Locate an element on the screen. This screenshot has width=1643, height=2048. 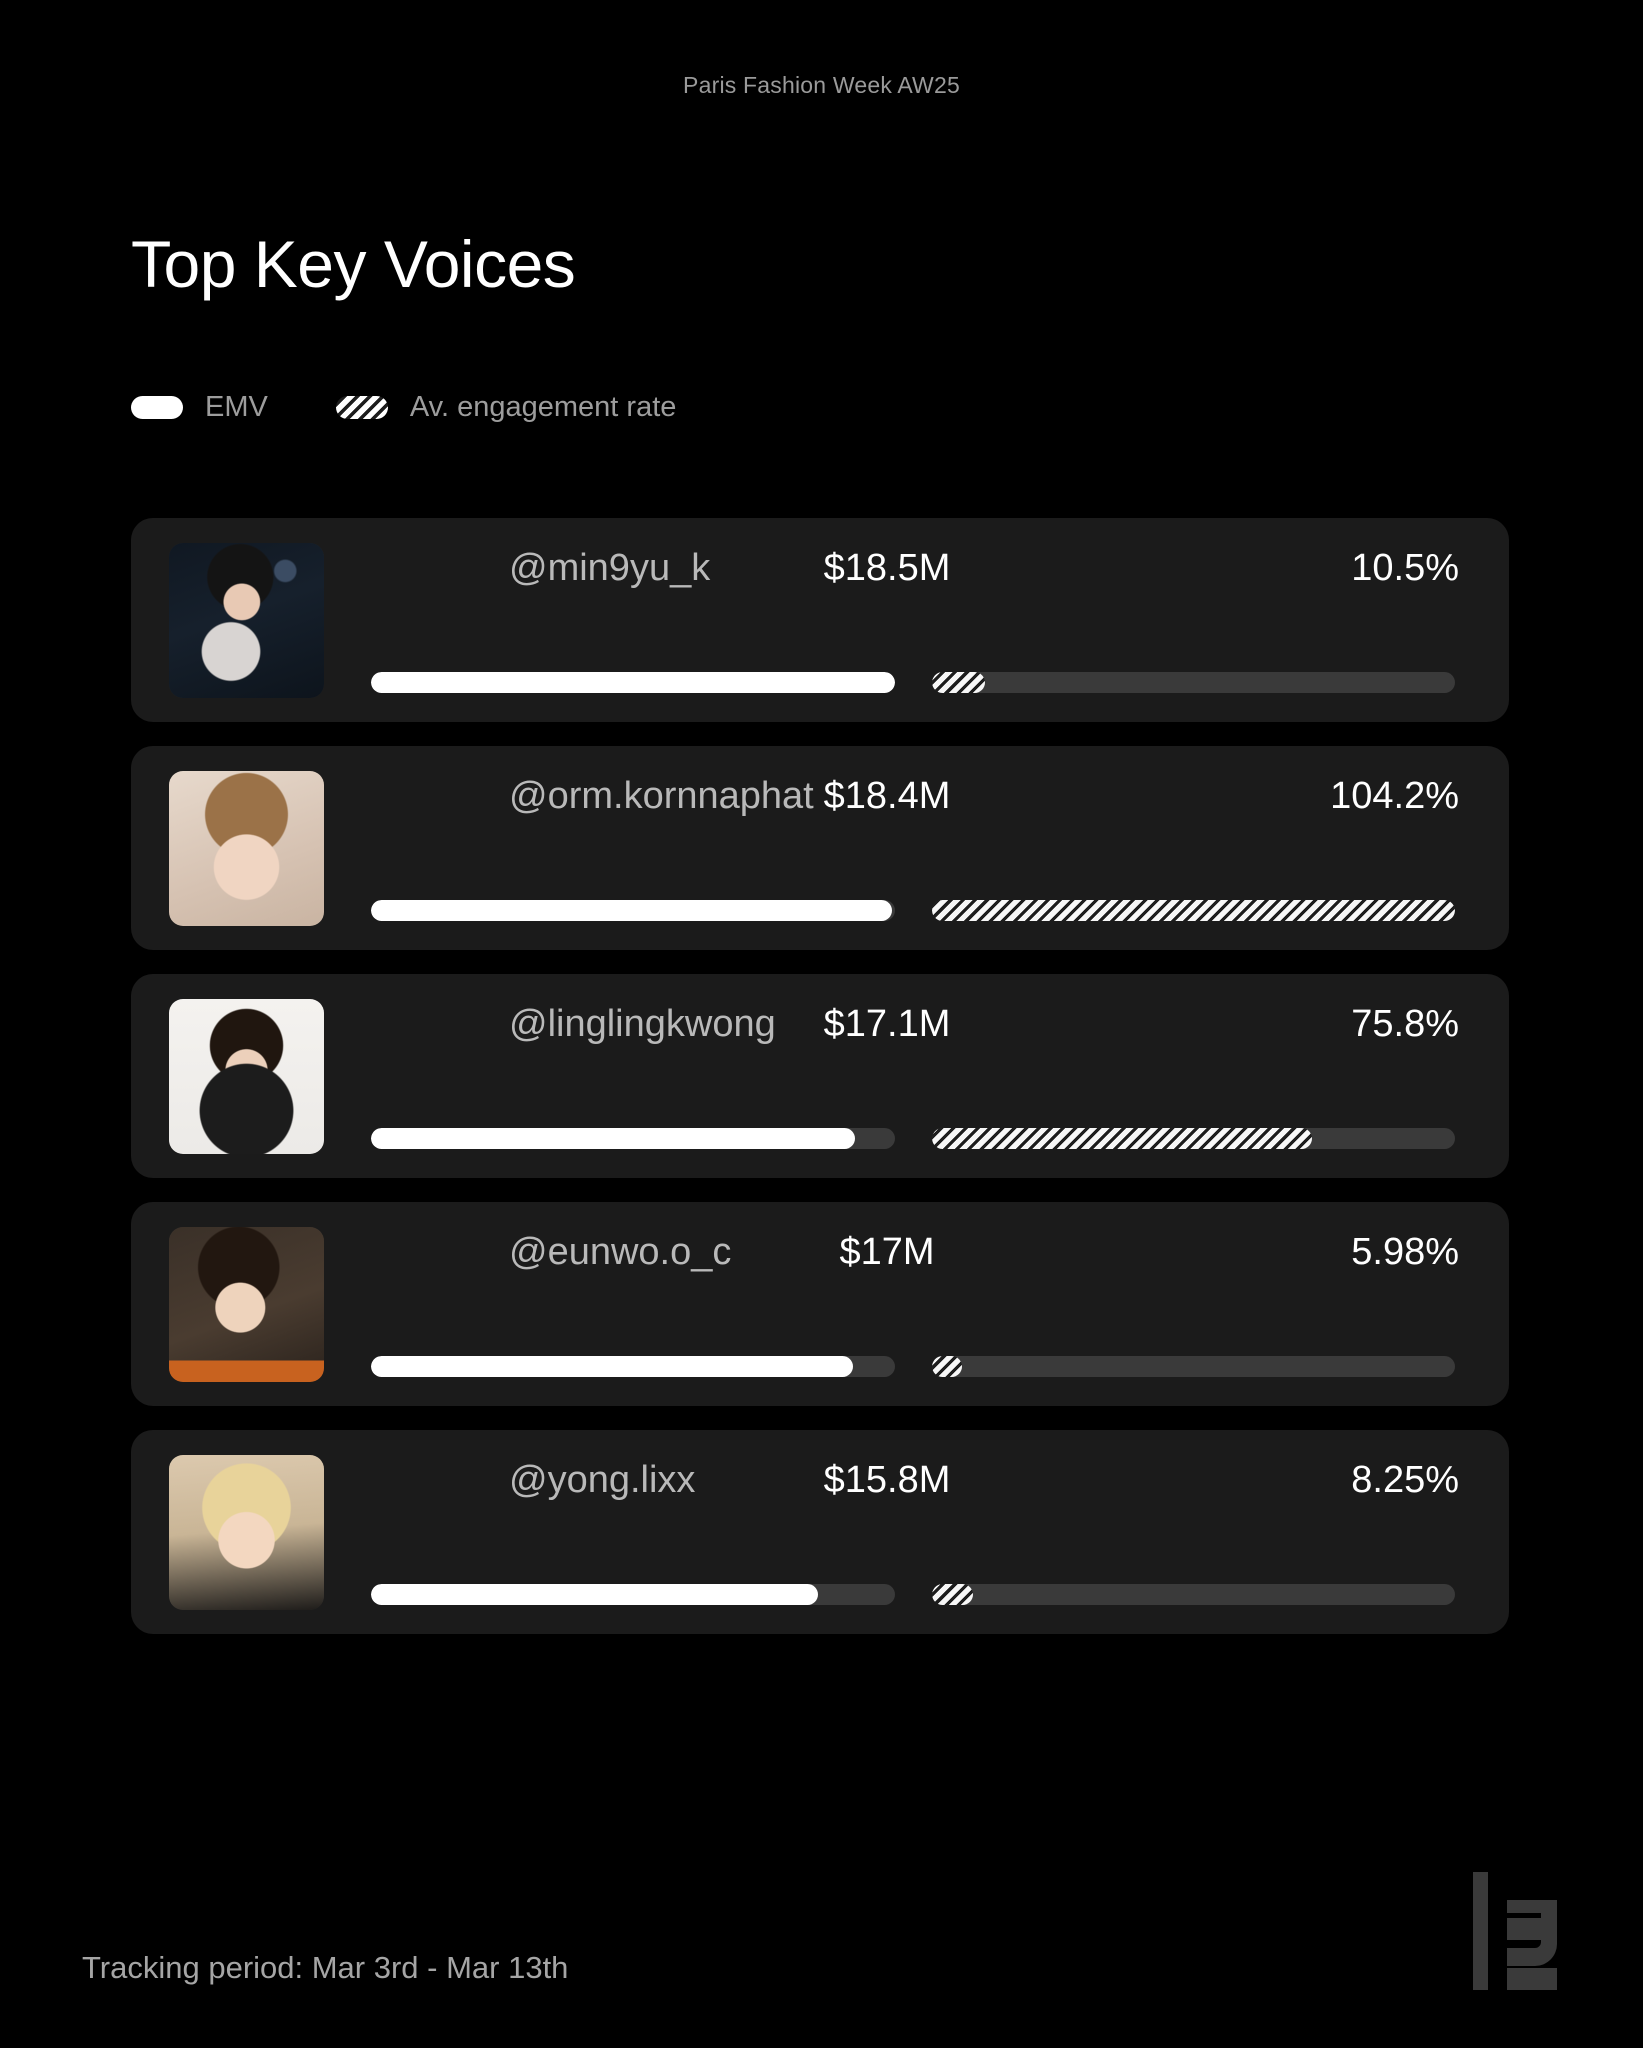
legend: EMV Av. engagement rate is located at coordinates (403, 407).